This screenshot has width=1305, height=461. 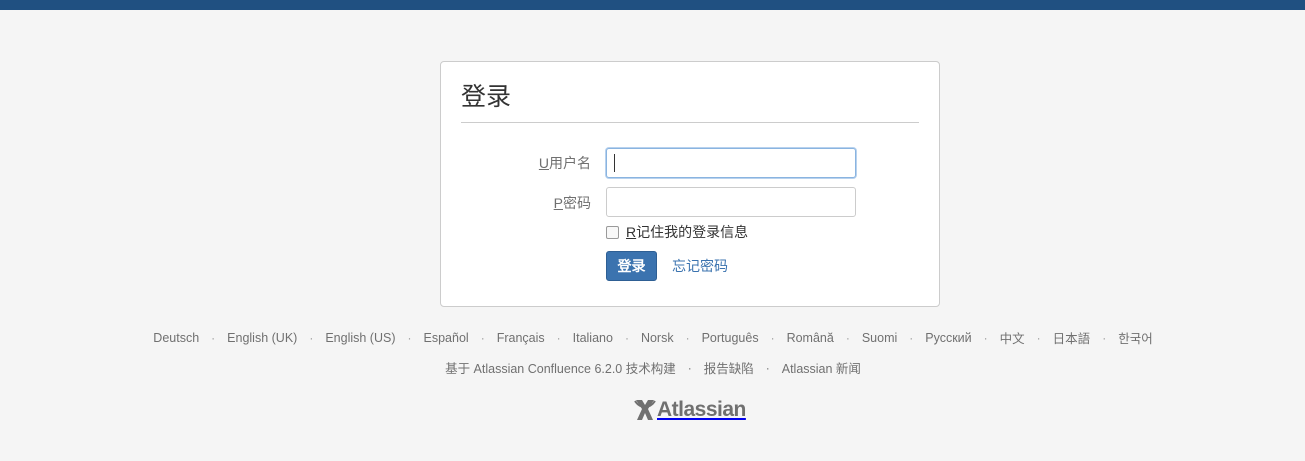 What do you see at coordinates (1012, 337) in the screenshot?
I see `language-link: 中文` at bounding box center [1012, 337].